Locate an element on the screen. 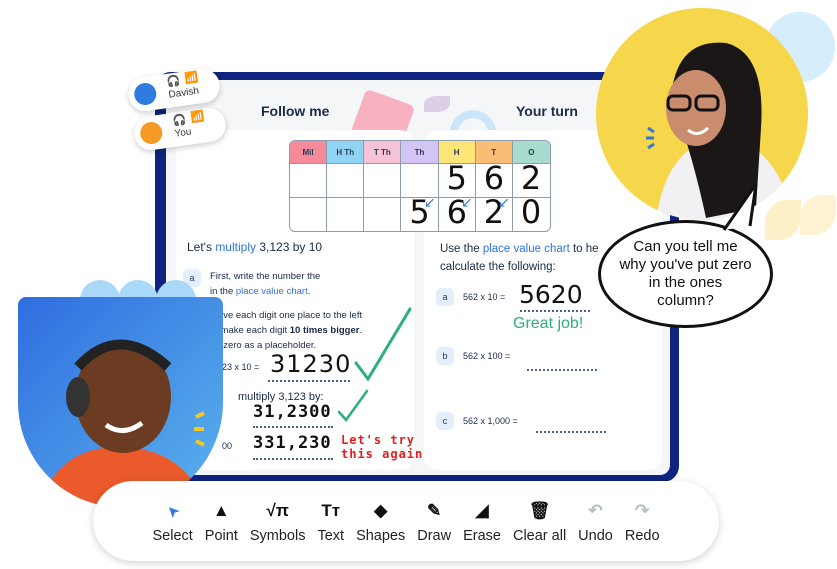  tool-label: Text is located at coordinates (331, 536).